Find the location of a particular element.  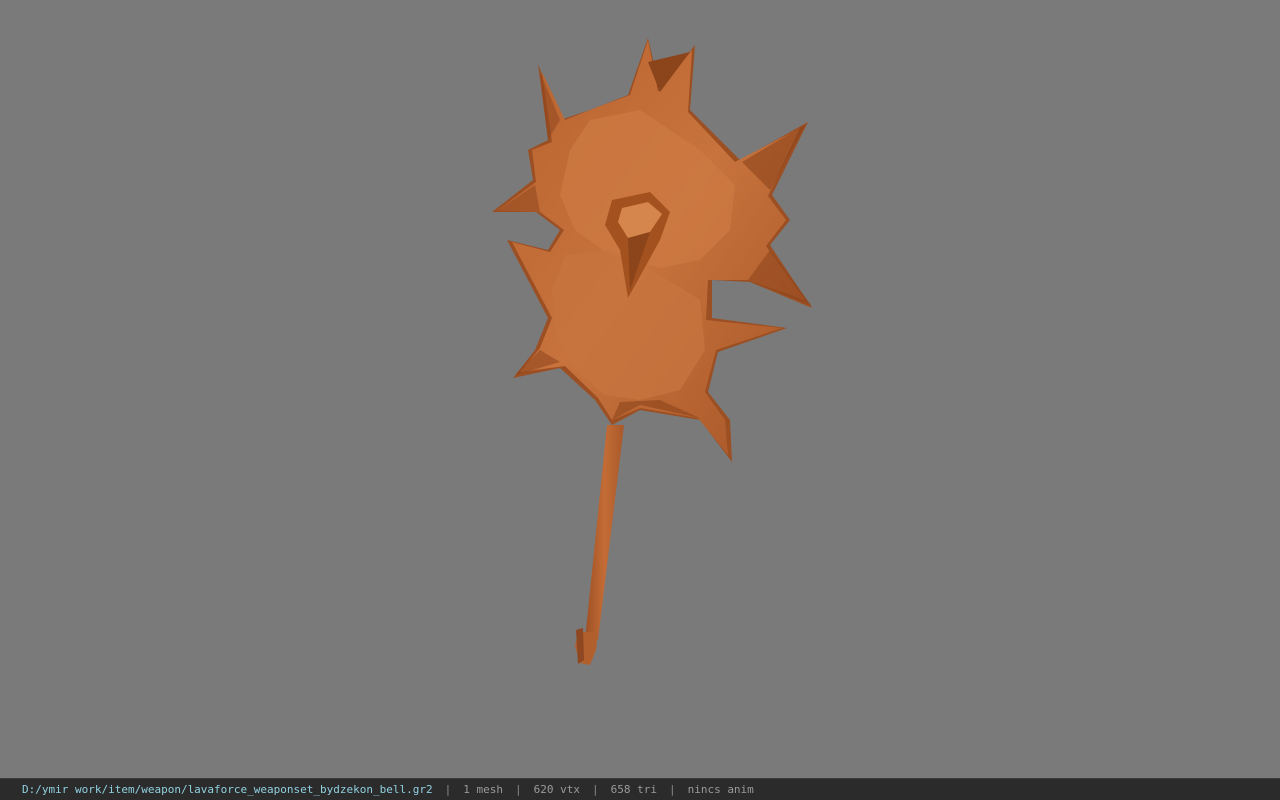

weapon-head is located at coordinates (652, 250).